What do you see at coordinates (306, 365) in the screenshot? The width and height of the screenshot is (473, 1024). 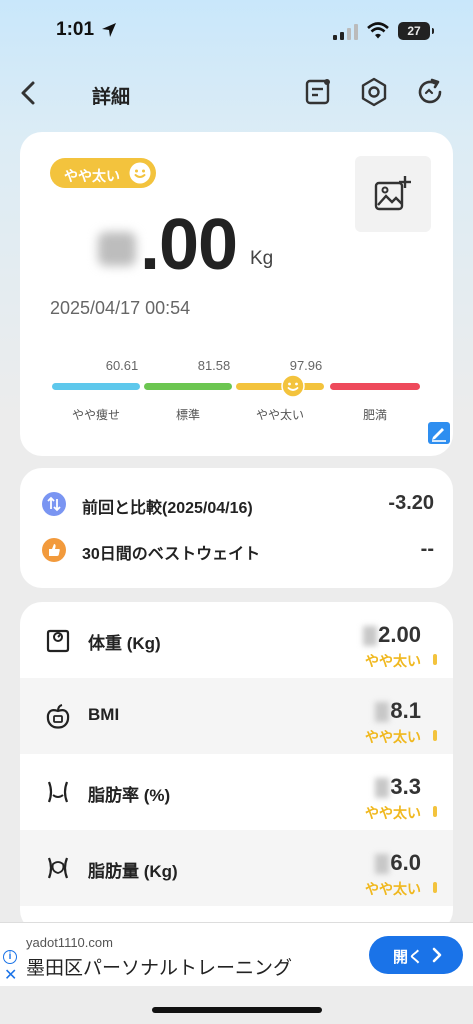 I see `threshold-label: 97.96` at bounding box center [306, 365].